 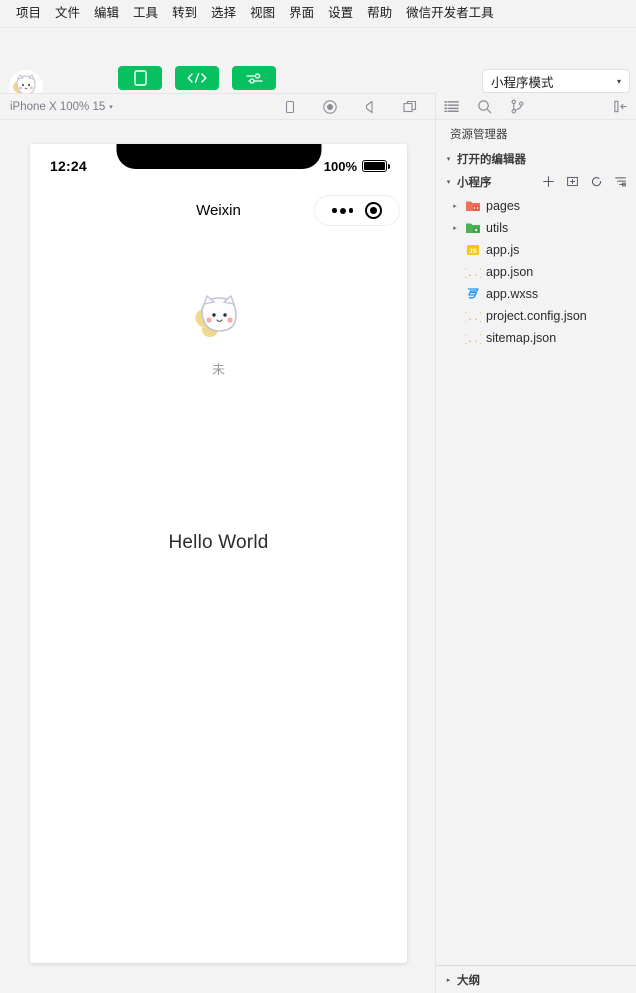 What do you see at coordinates (223, 13) in the screenshot?
I see `menu-select: 选择` at bounding box center [223, 13].